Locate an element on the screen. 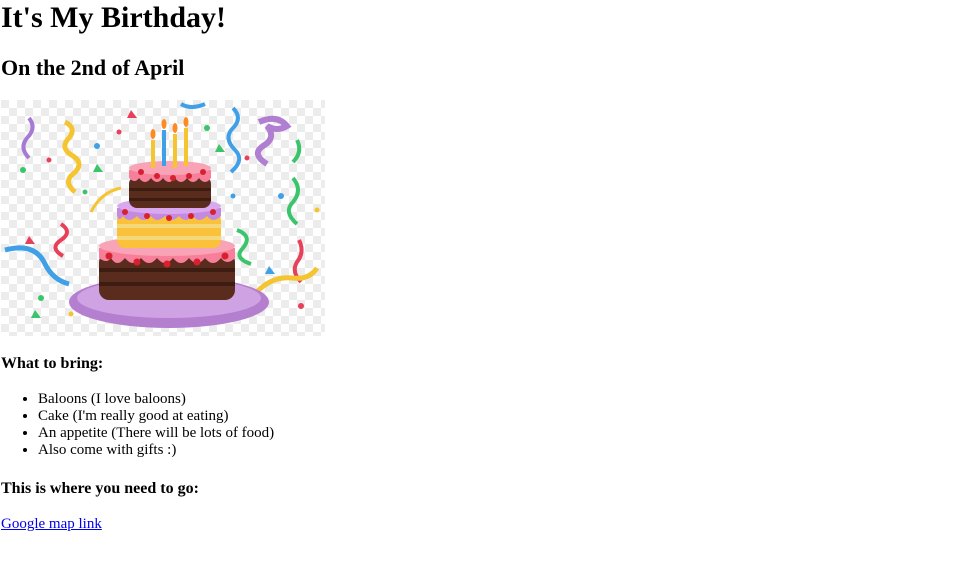 This screenshot has width=960, height=563. list-item: An appetite (There will be lots of food) is located at coordinates (156, 433).